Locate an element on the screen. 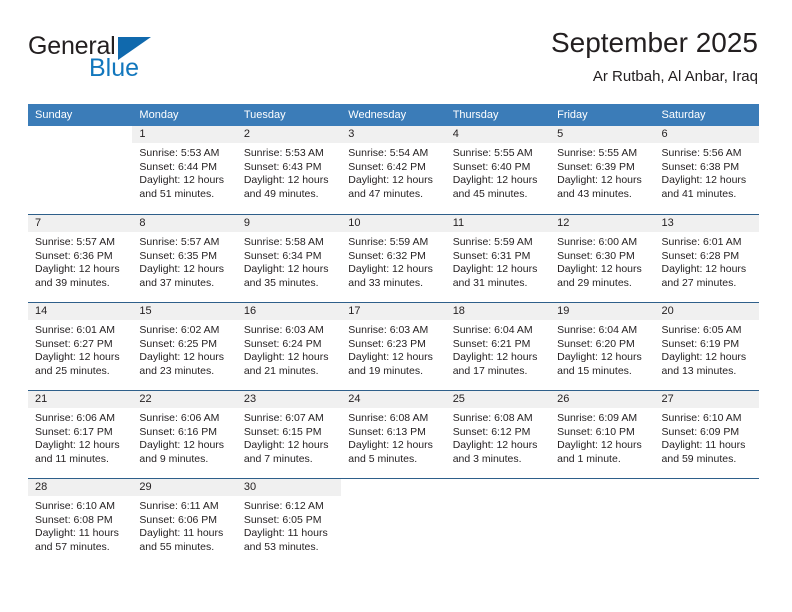 The width and height of the screenshot is (792, 612). sunrise-text: Sunrise: 6:00 AM is located at coordinates (597, 242).